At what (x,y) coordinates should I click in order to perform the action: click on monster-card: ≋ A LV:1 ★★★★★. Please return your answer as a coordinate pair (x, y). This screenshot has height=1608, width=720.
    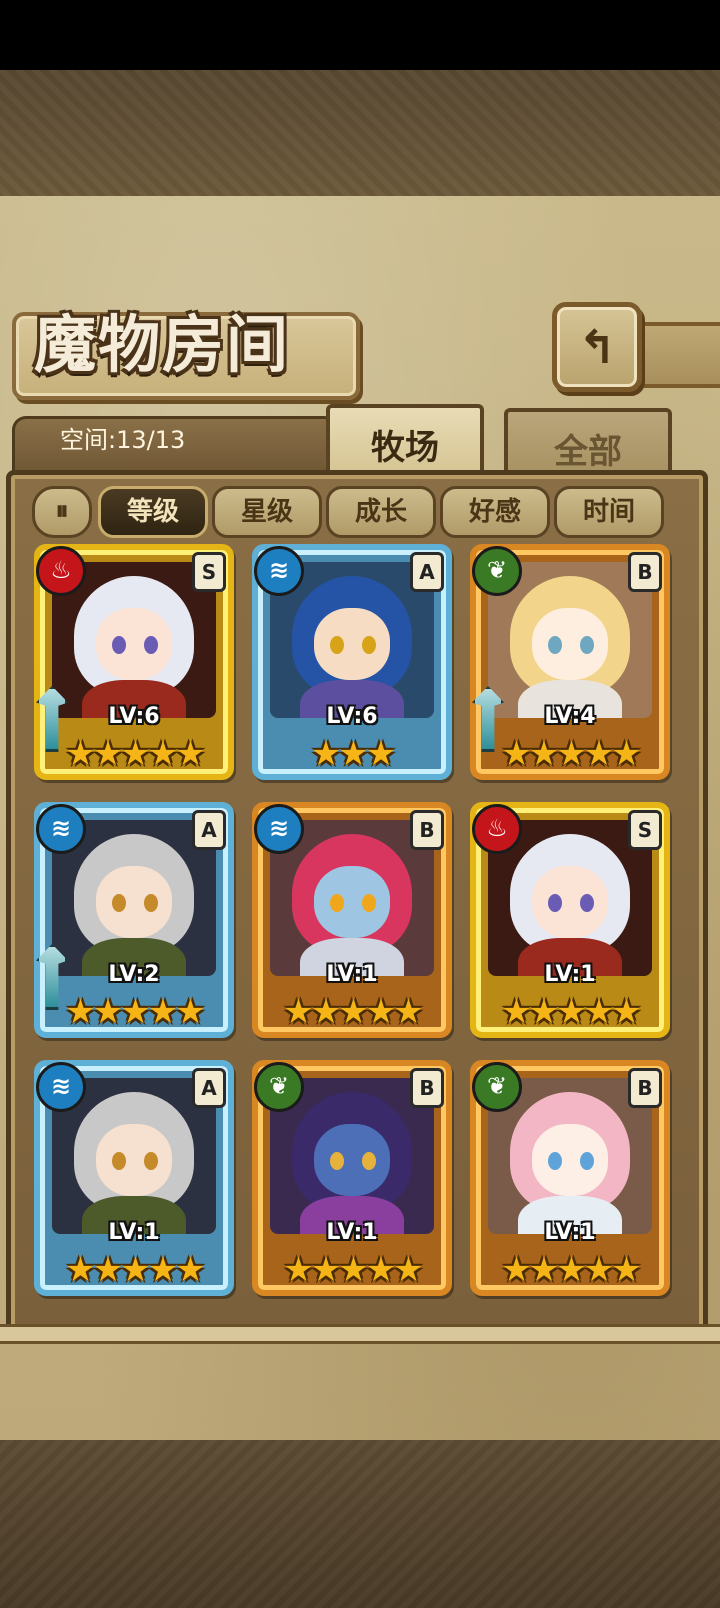
    Looking at the image, I should click on (134, 1178).